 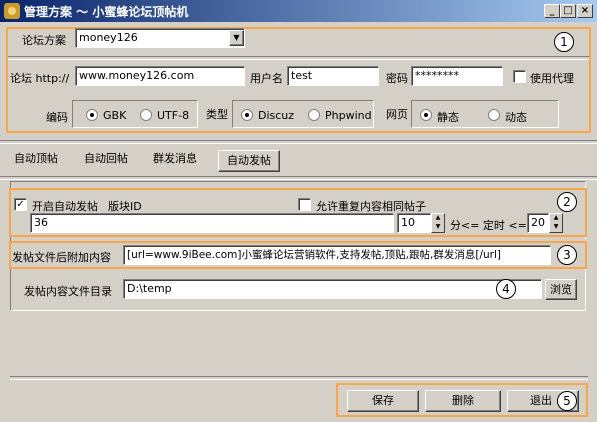 What do you see at coordinates (567, 255) in the screenshot?
I see `callout-3: 3` at bounding box center [567, 255].